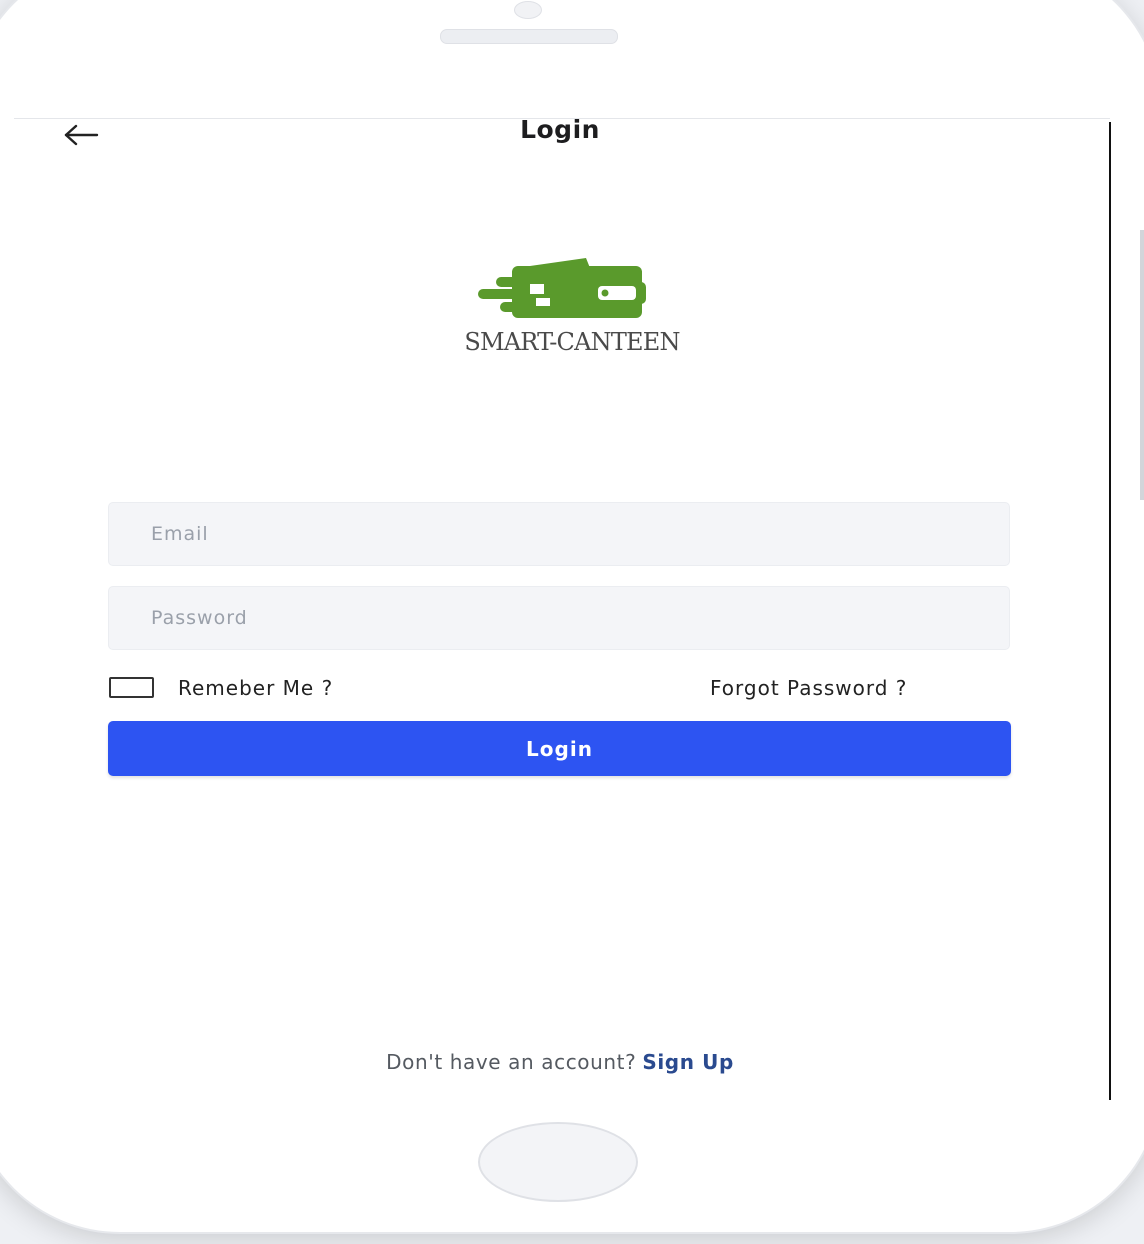 The height and width of the screenshot is (1244, 1144). Describe the element at coordinates (529, 36) in the screenshot. I see `earpiece-speaker` at that location.